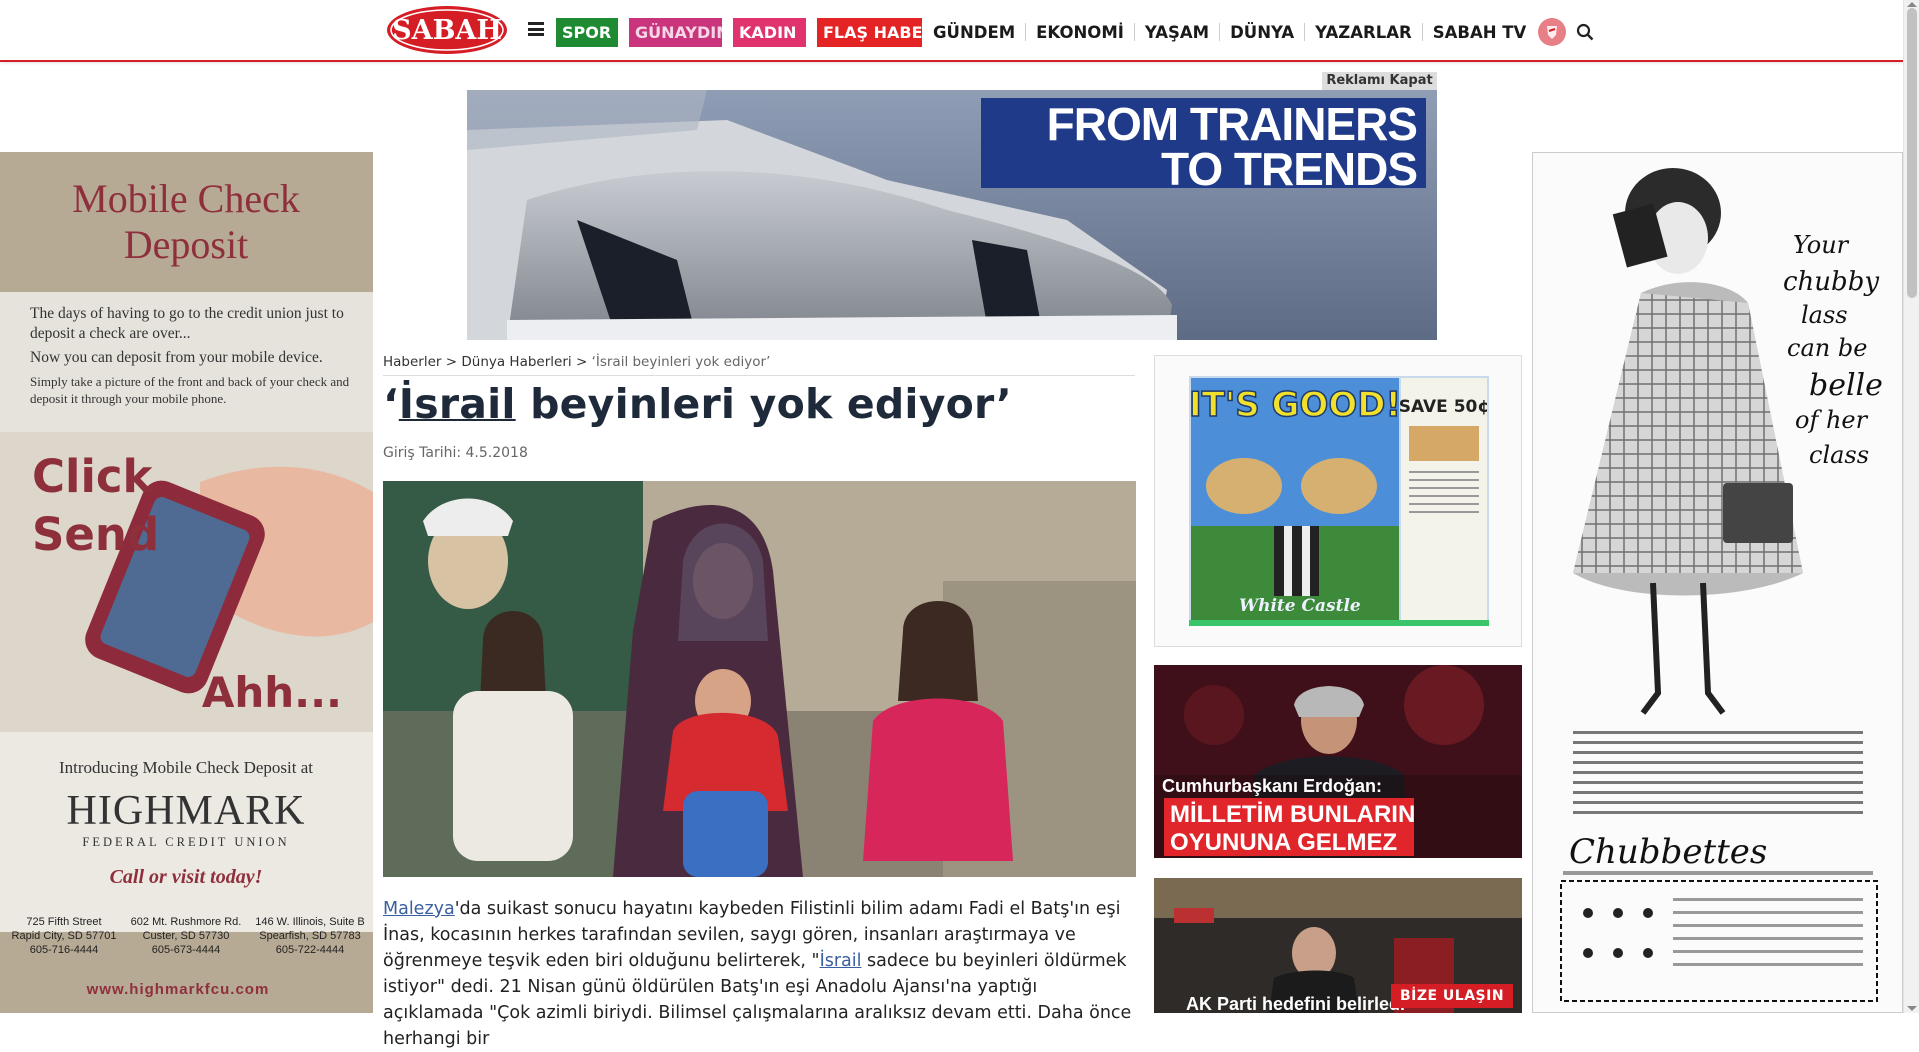 The width and height of the screenshot is (1919, 1052). I want to click on nav-link-sabah-tv: SABAH TV, so click(1480, 32).